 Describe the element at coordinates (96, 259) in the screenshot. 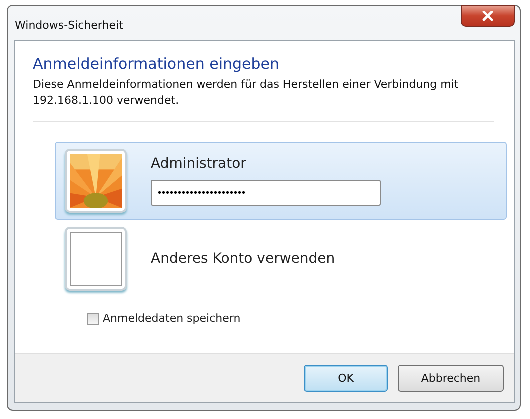

I see `avatar-frame` at that location.